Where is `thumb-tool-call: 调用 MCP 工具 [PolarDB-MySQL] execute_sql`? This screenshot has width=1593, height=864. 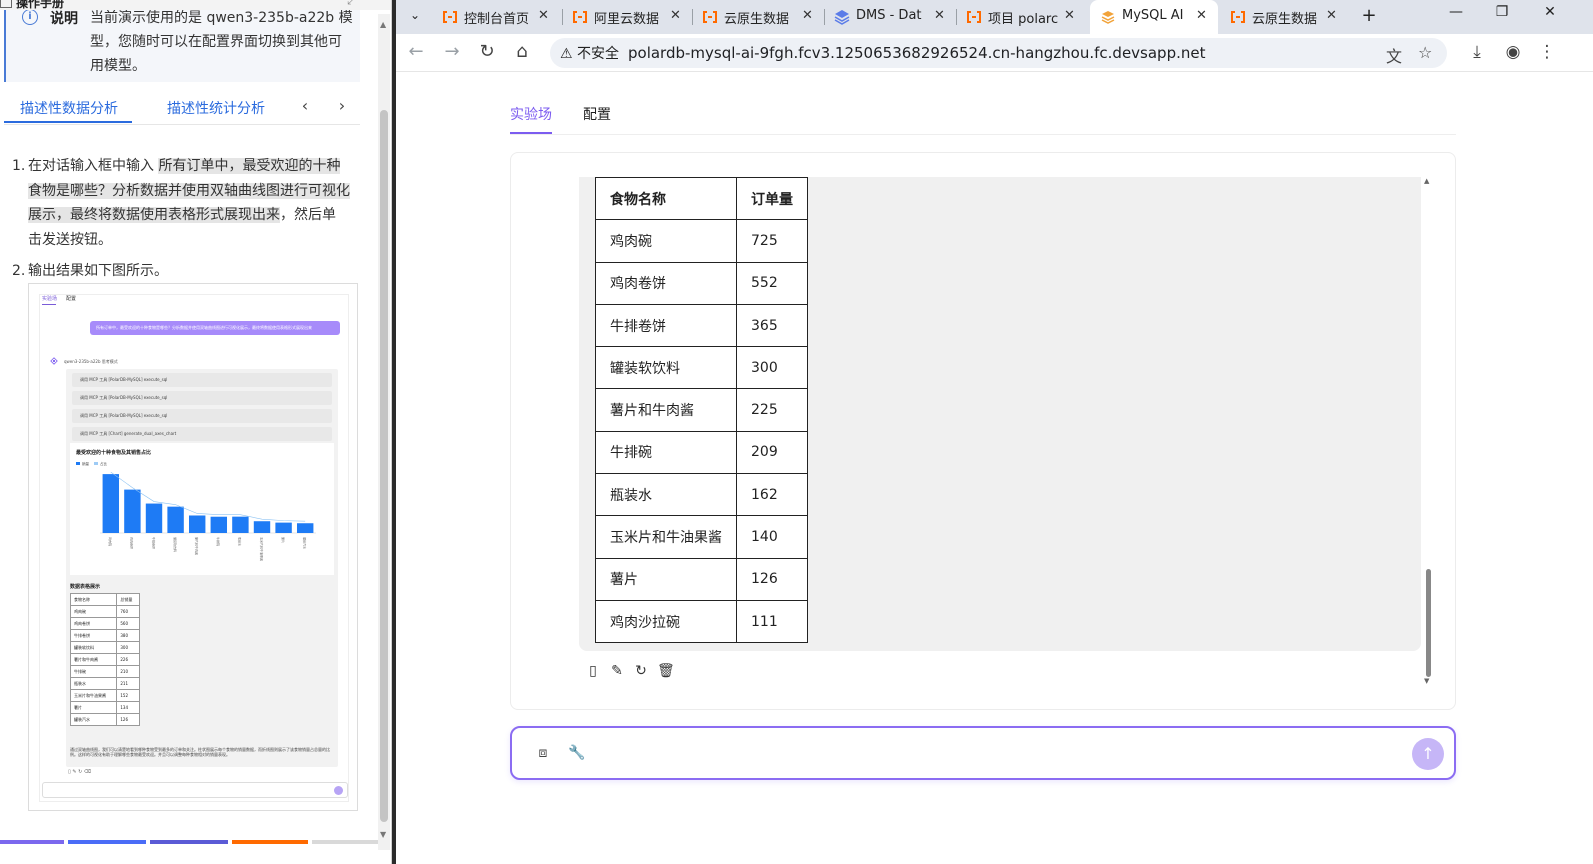
thumb-tool-call: 调用 MCP 工具 [PolarDB-MySQL] execute_sql is located at coordinates (202, 416).